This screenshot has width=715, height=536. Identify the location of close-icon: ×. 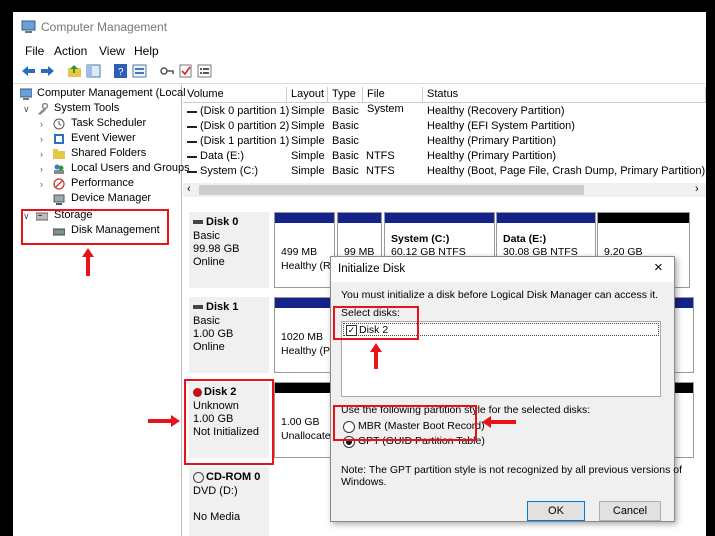
(658, 267).